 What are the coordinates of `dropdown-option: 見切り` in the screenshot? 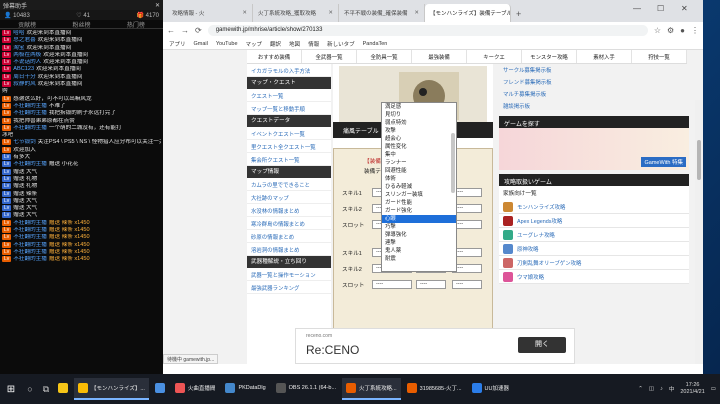 It's located at (419, 115).